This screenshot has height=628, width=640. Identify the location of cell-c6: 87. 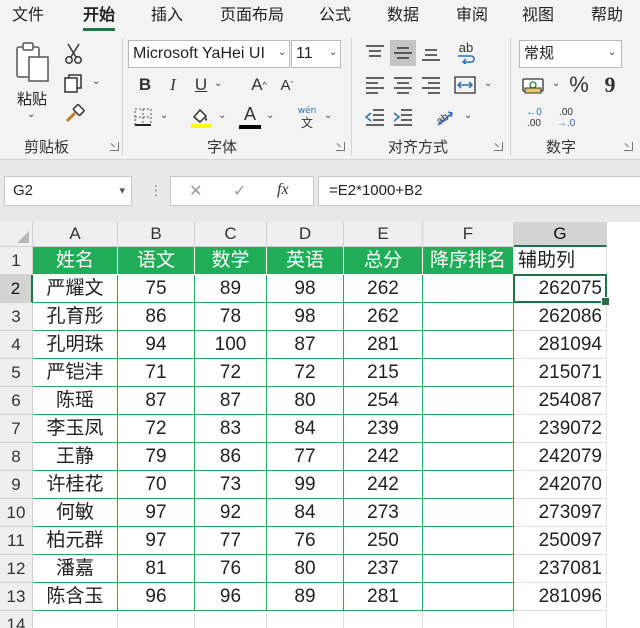
(231, 401).